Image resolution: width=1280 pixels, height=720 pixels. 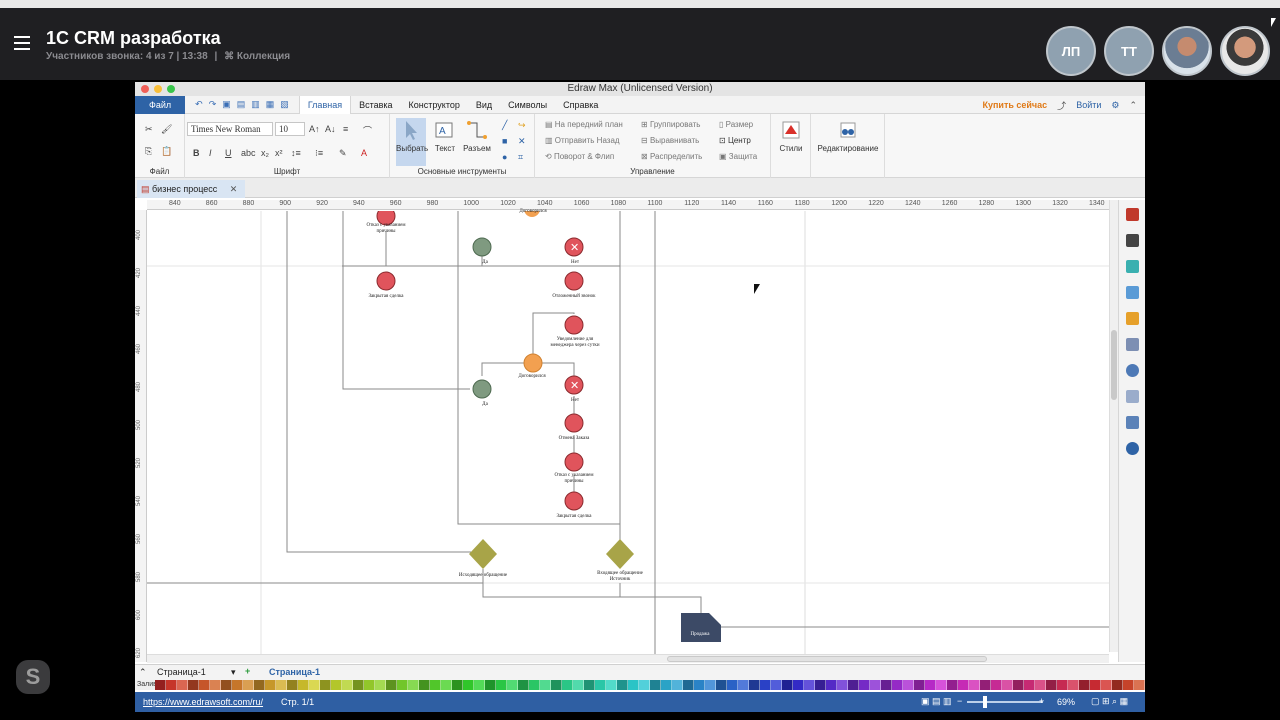 I want to click on horizontal-scroll-thumb, so click(x=827, y=659).